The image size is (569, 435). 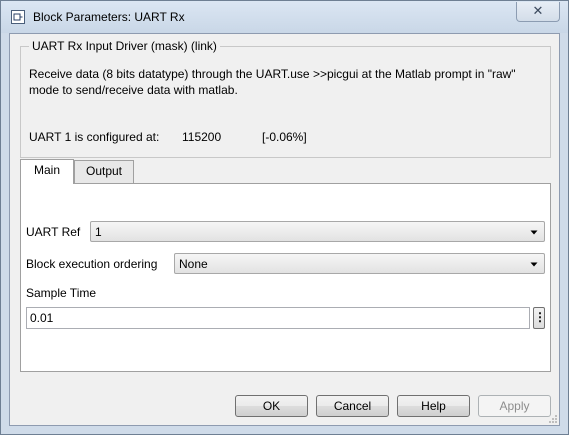 I want to click on cancel-button: Cancel, so click(x=352, y=406).